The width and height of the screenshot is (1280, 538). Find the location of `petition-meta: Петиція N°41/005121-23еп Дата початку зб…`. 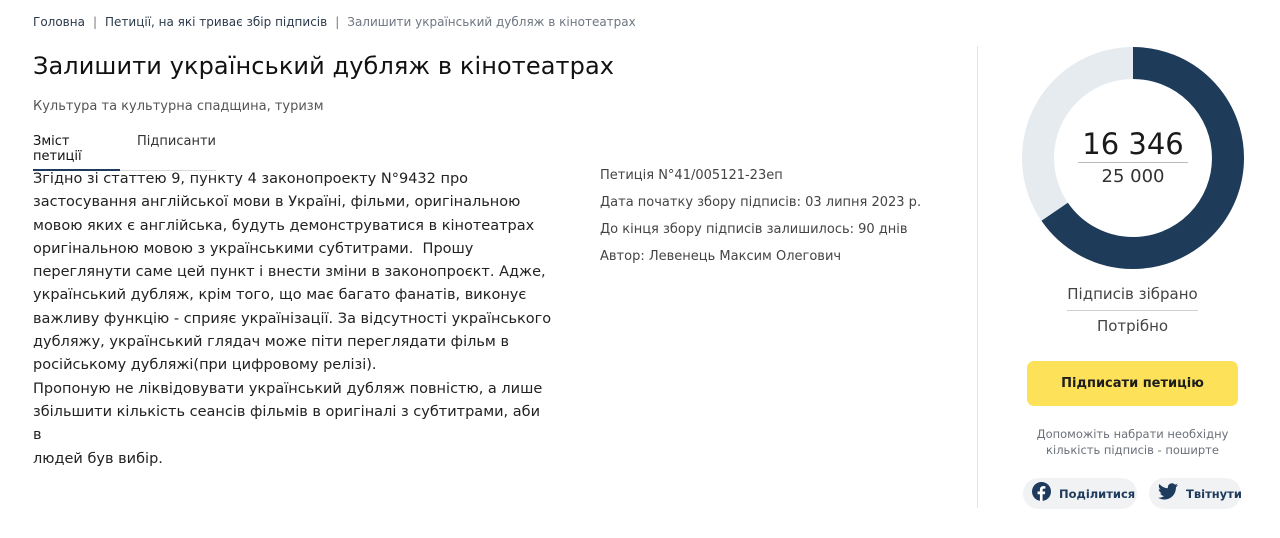

petition-meta: Петиція N°41/005121-23еп Дата початку зб… is located at coordinates (760, 220).